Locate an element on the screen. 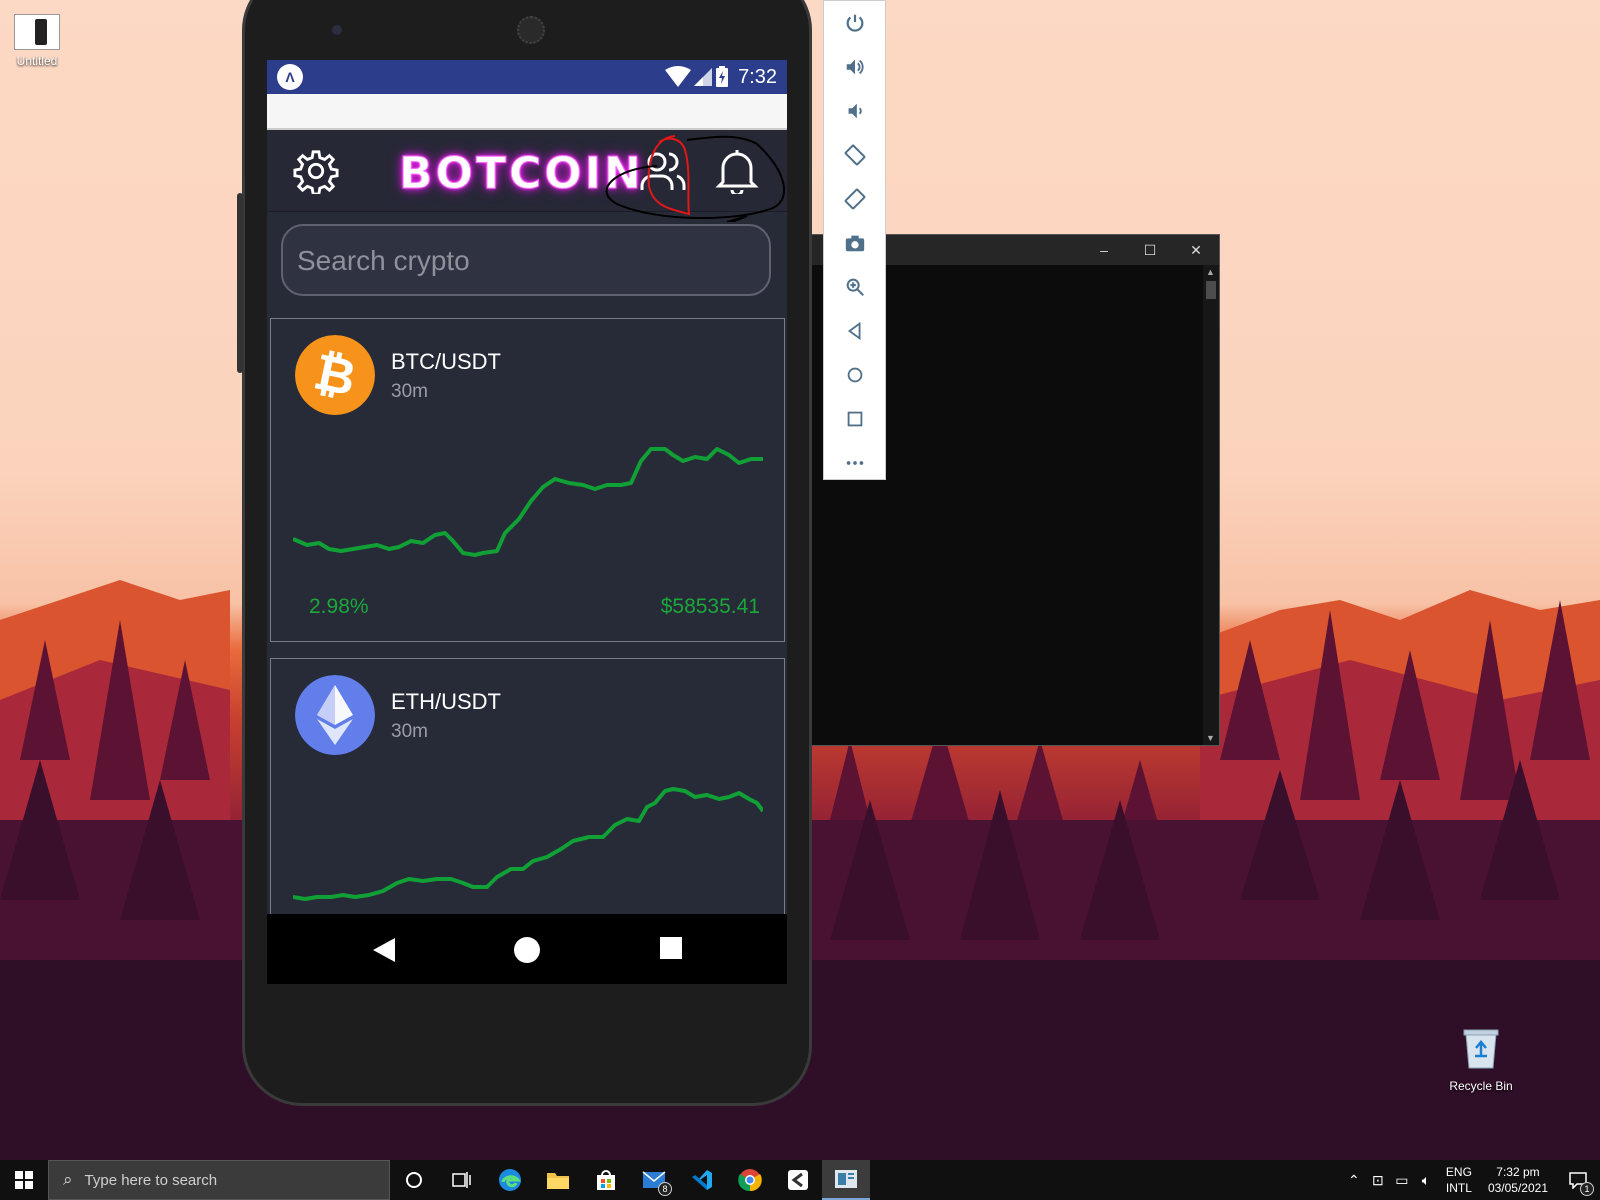 Image resolution: width=1600 pixels, height=1200 pixels. rotate-right-button is located at coordinates (854, 199).